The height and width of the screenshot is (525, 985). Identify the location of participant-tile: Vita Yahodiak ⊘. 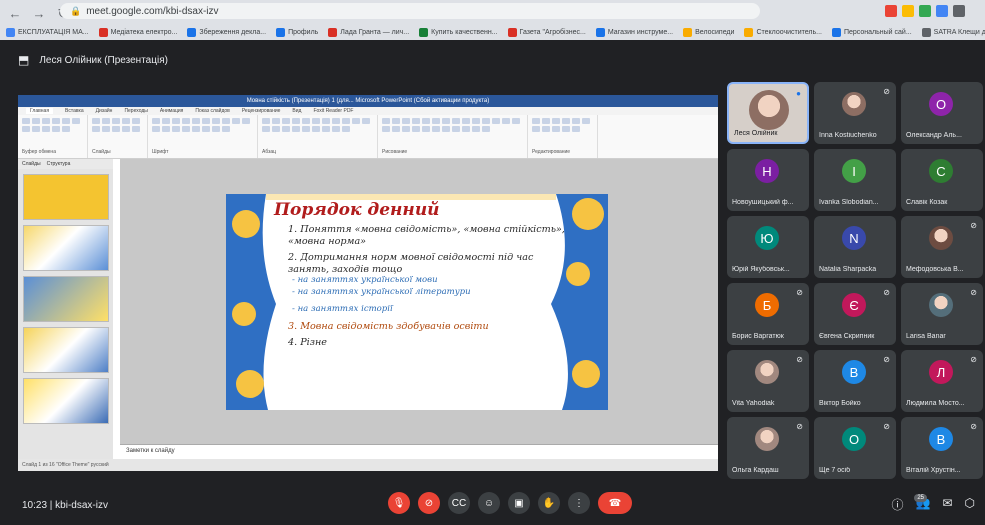
(768, 381).